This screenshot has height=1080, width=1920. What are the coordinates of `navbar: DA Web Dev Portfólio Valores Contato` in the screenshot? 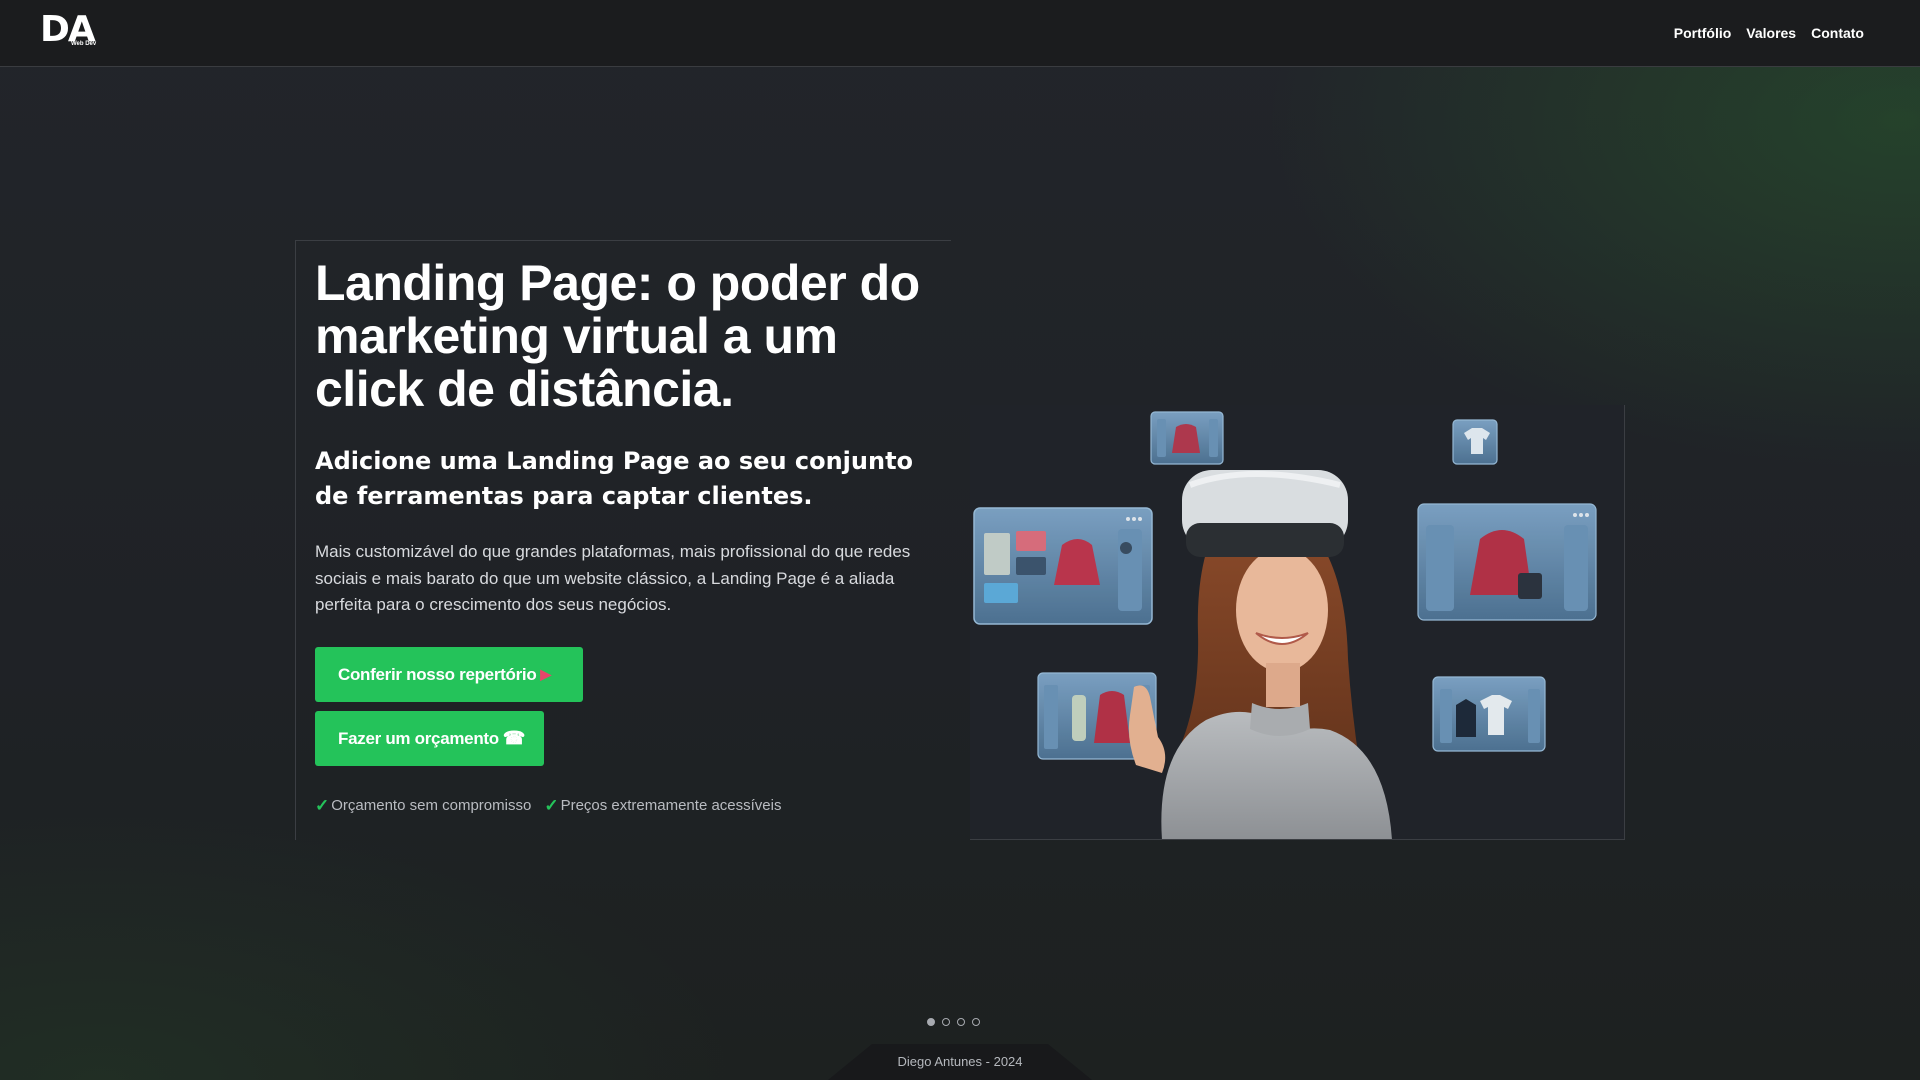 It's located at (960, 33).